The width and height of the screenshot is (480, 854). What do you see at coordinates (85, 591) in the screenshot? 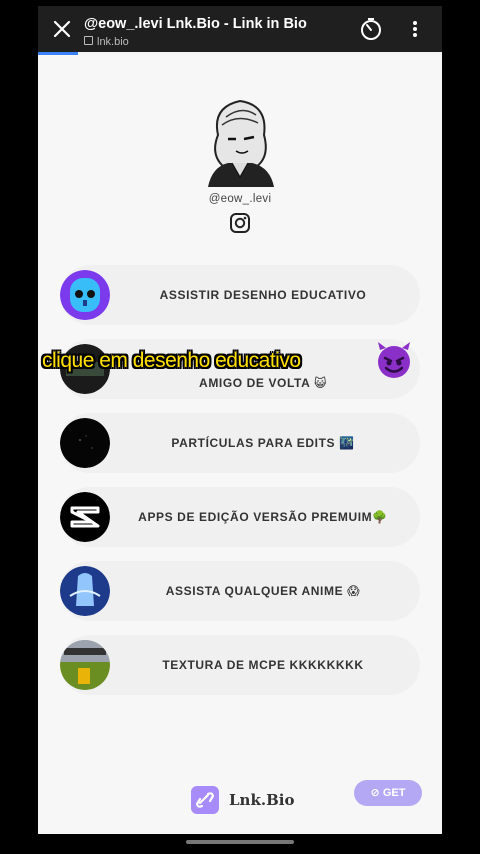
I see `anime-character-thumbnail` at bounding box center [85, 591].